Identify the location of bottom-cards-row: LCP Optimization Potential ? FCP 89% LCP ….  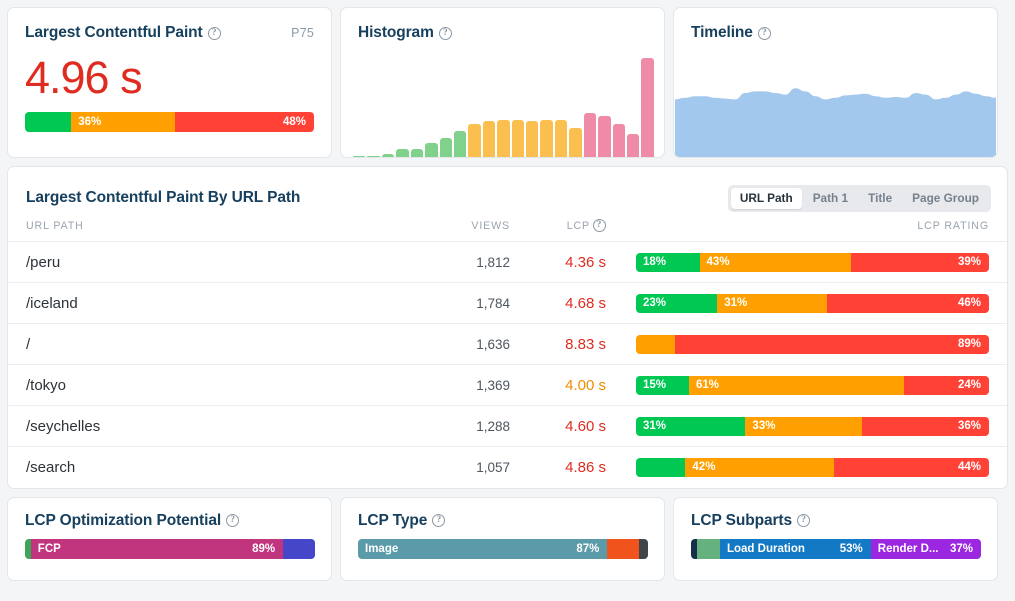
(507, 538).